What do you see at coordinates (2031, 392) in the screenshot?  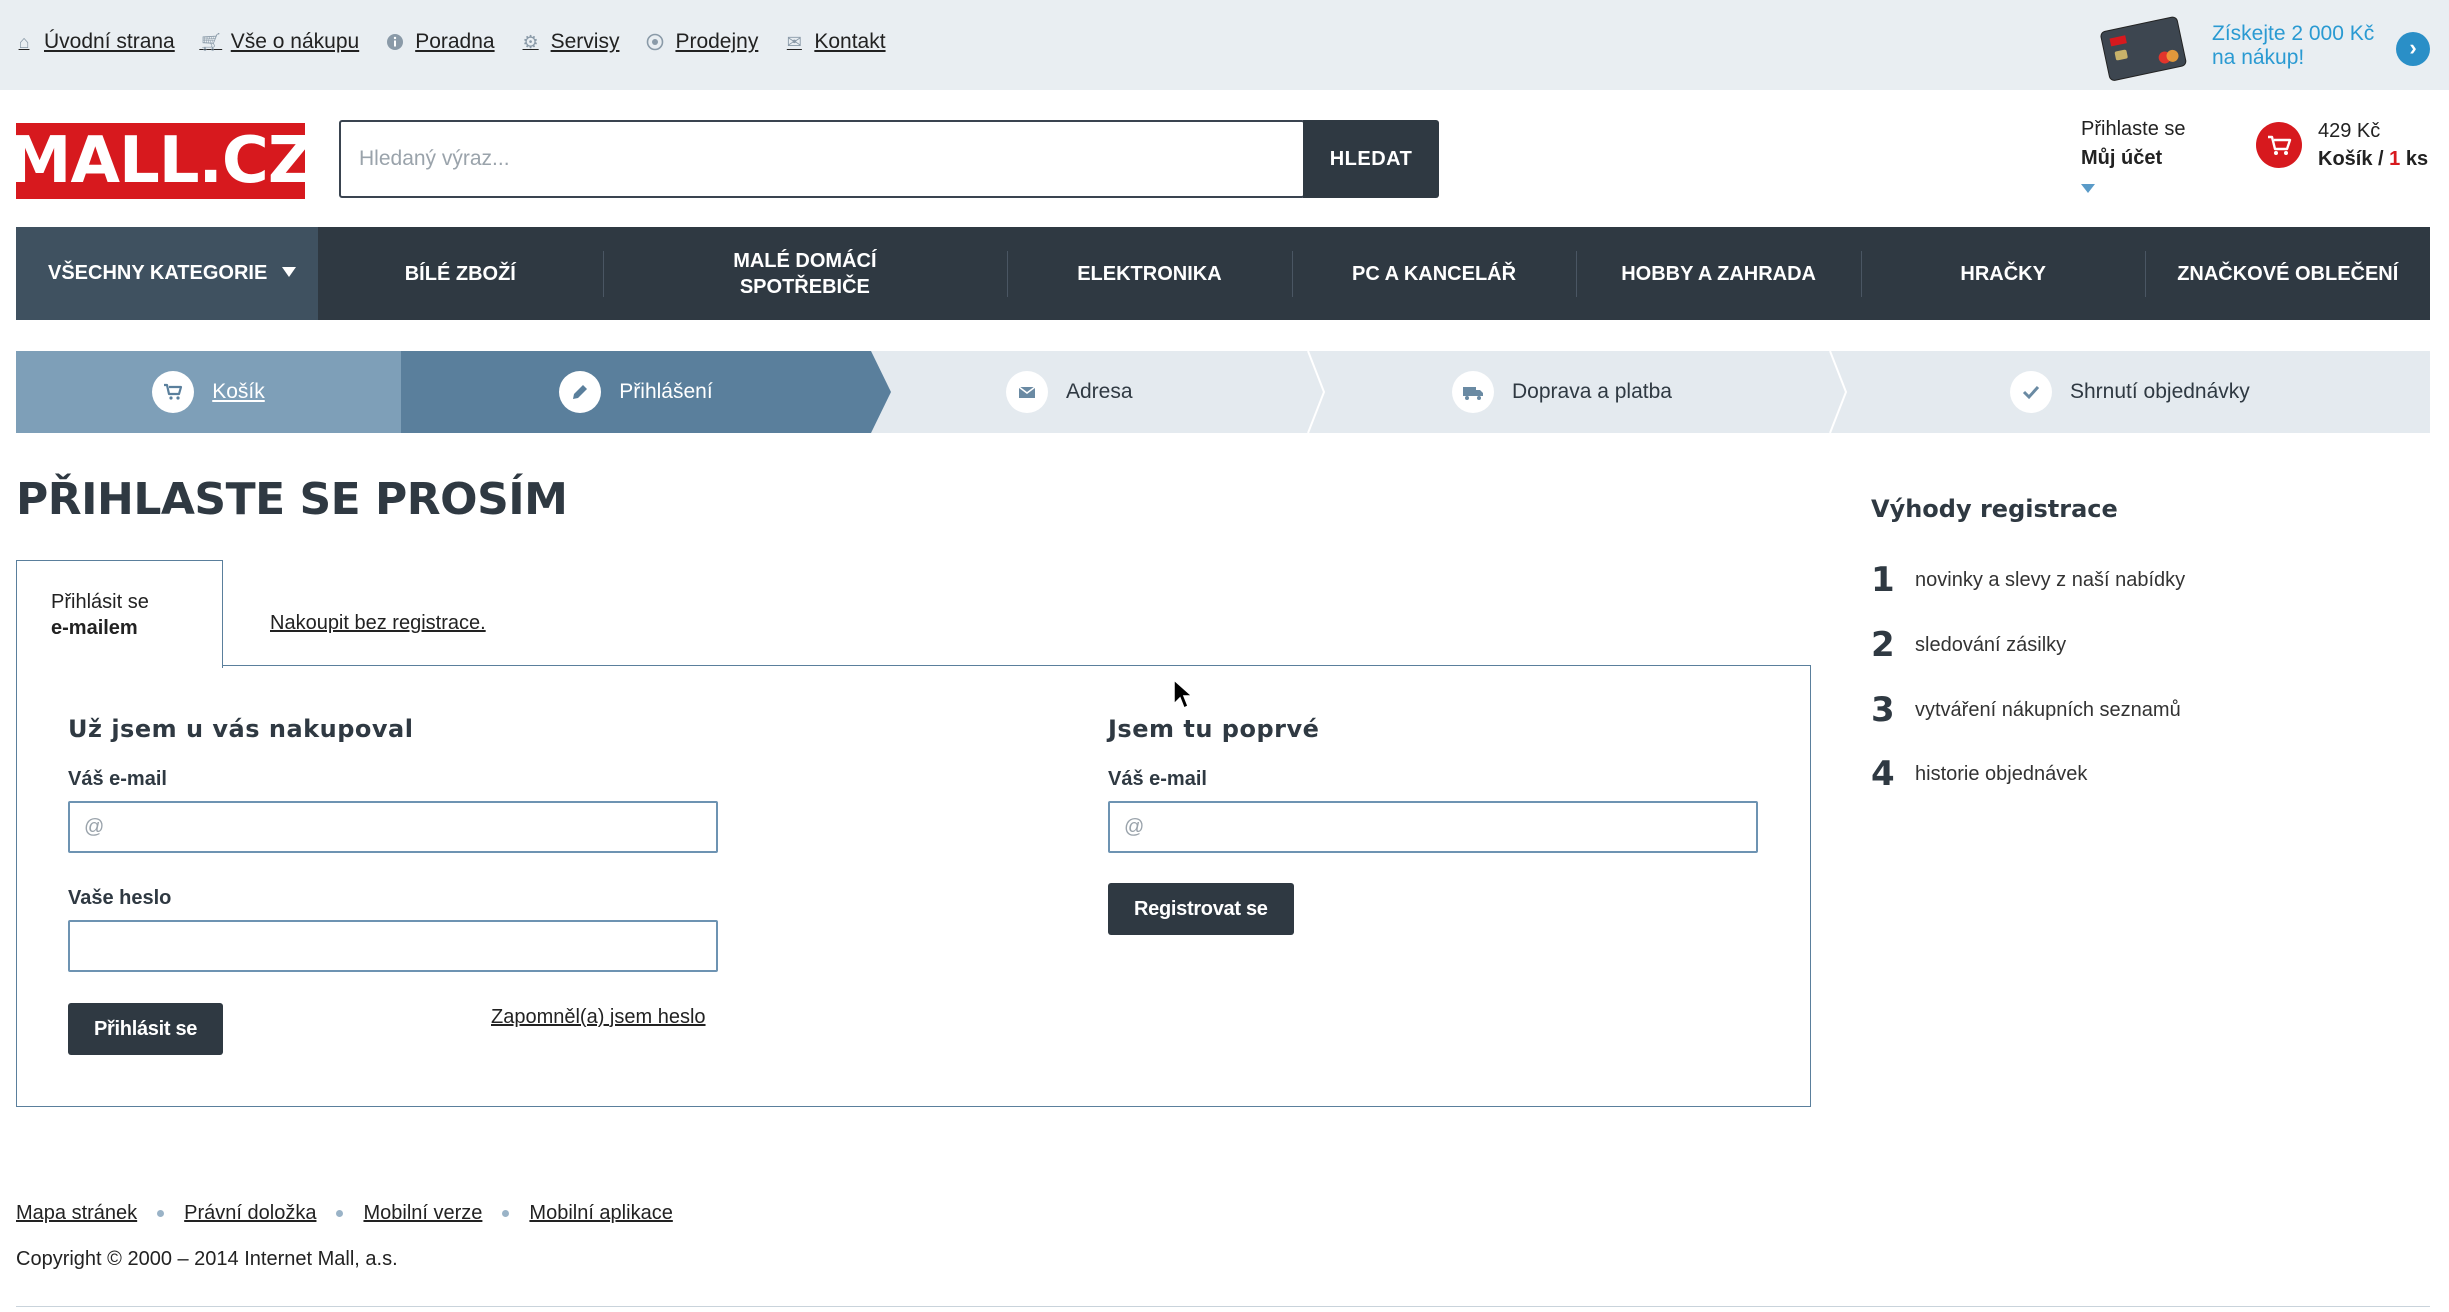 I see `check-icon` at bounding box center [2031, 392].